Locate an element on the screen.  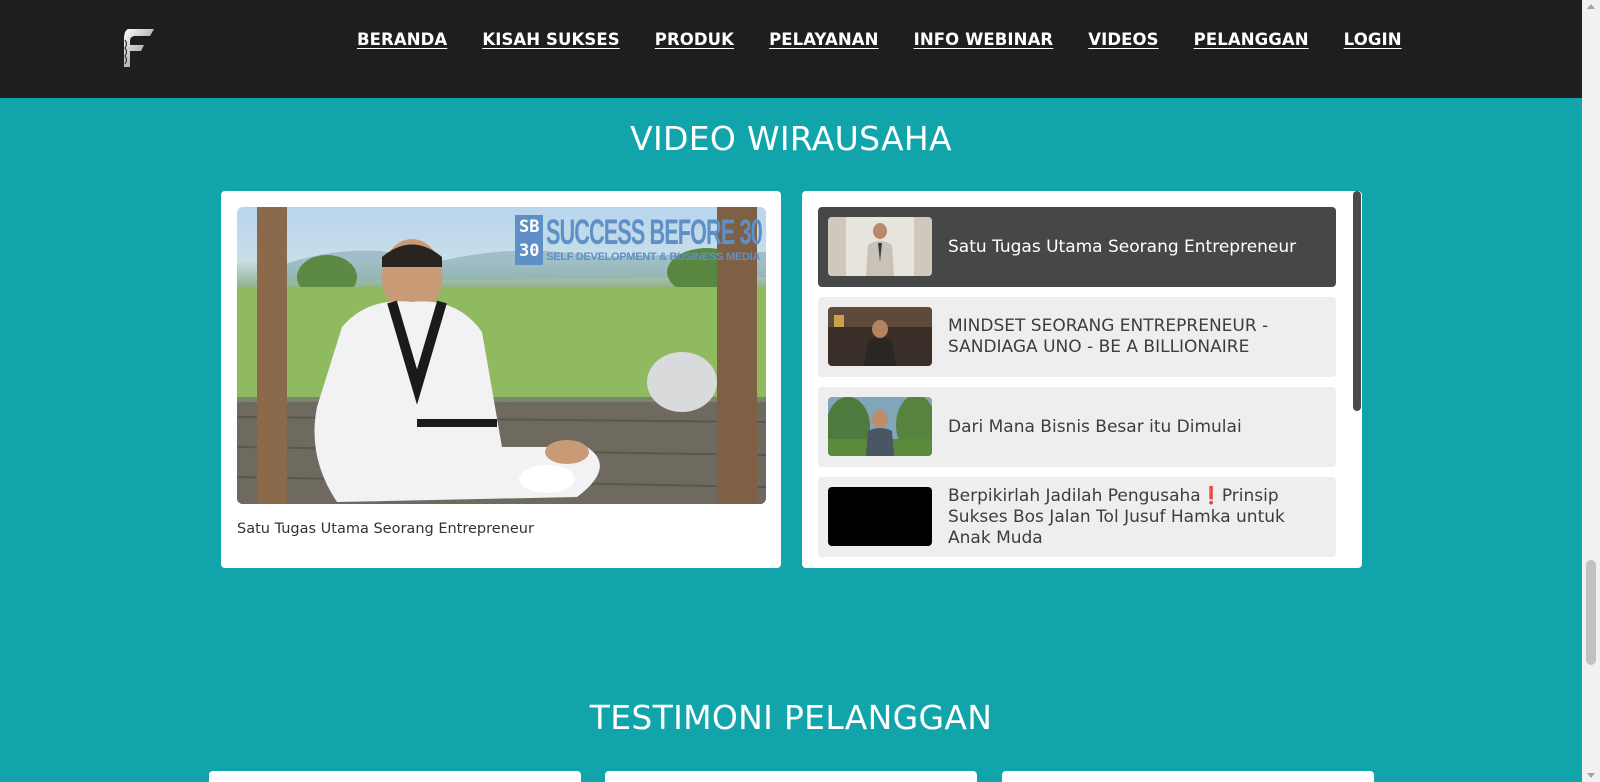
video-caption: Satu Tugas Utama Seorang Entrepreneur is located at coordinates (385, 529).